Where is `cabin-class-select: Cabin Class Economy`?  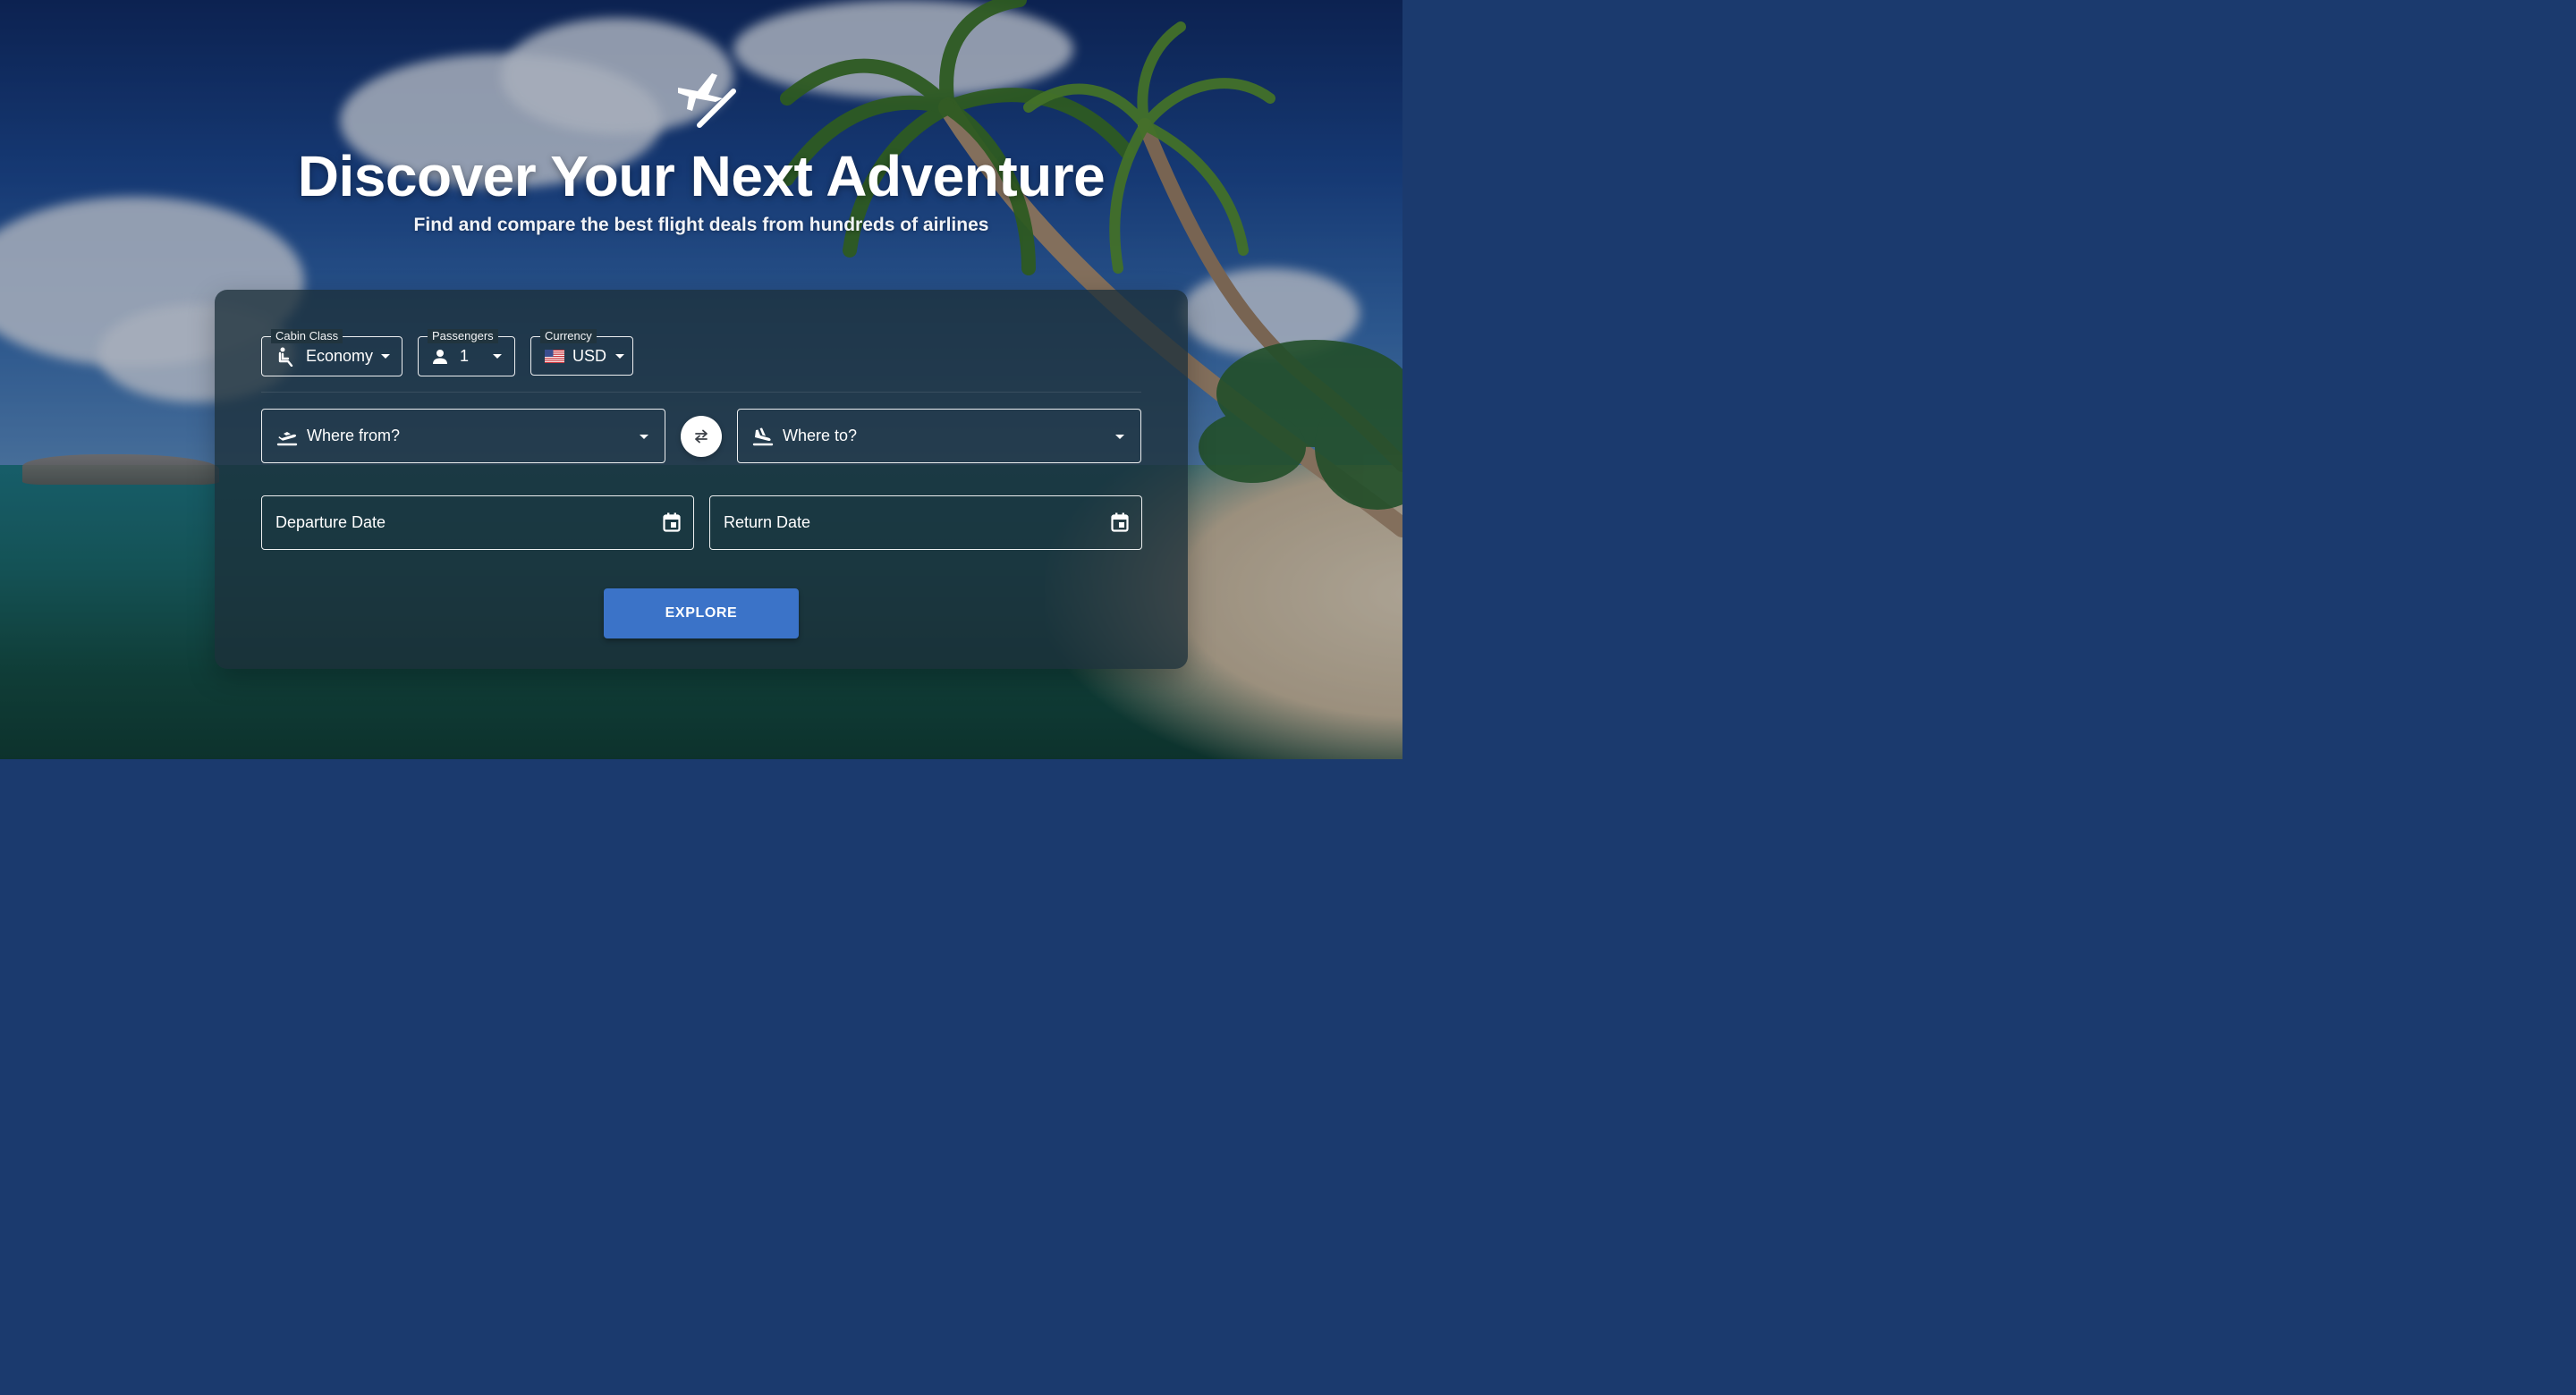
cabin-class-select: Cabin Class Economy is located at coordinates (331, 352).